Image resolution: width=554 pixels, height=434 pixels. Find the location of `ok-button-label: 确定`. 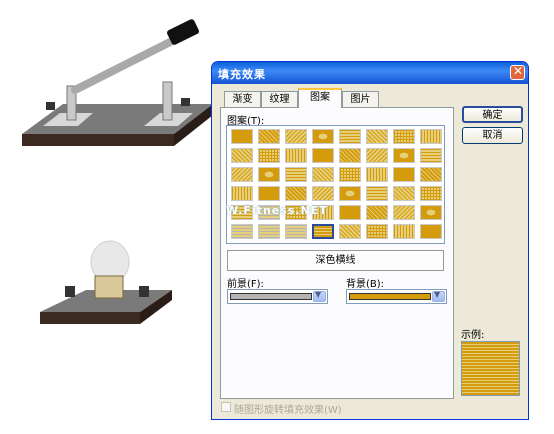

ok-button-label: 确定 is located at coordinates (492, 115).